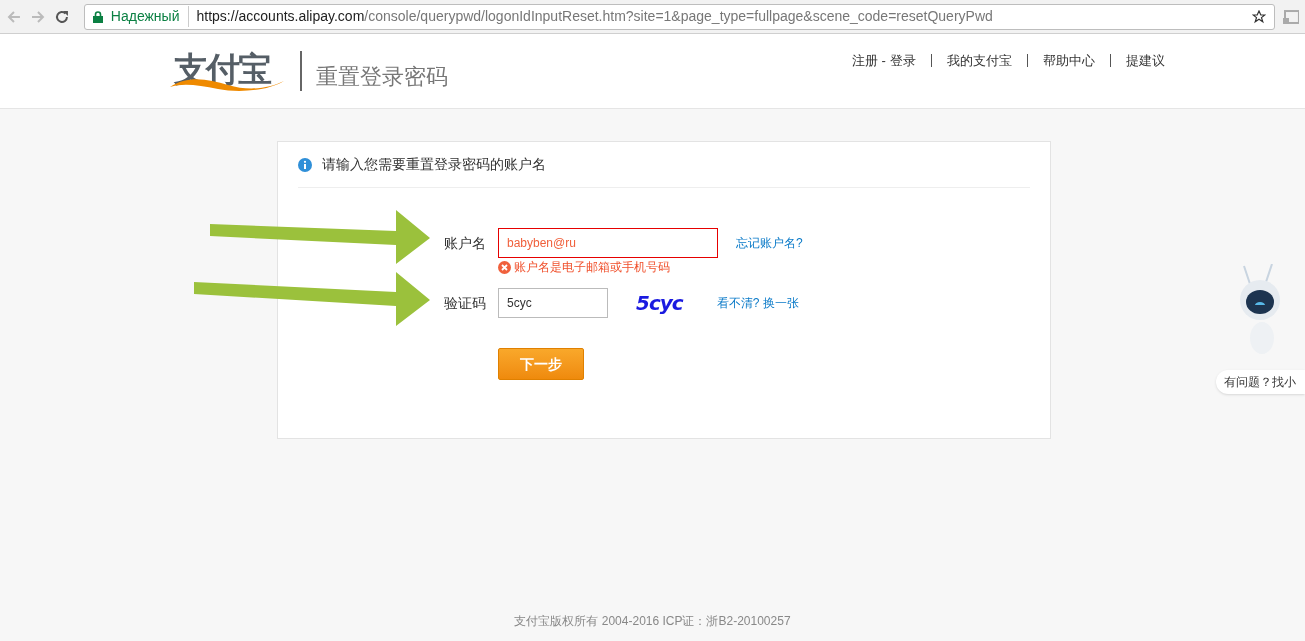 Image resolution: width=1305 pixels, height=641 pixels. Describe the element at coordinates (659, 303) in the screenshot. I see `captcha-image: 5cyc` at that location.